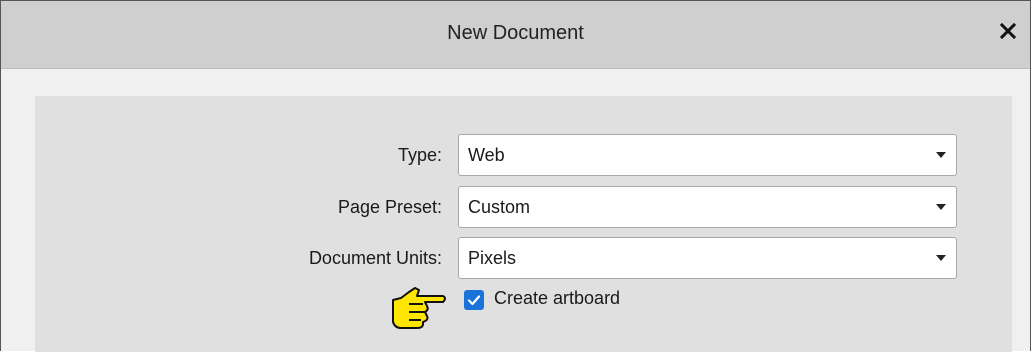 Image resolution: width=1033 pixels, height=352 pixels. Describe the element at coordinates (419, 155) in the screenshot. I see `type-label: Type:` at that location.